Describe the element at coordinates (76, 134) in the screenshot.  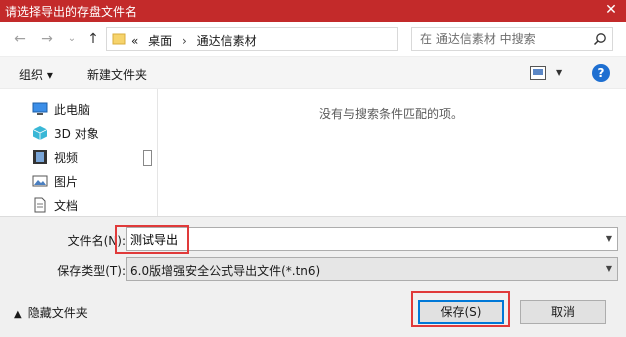
I see `sidebar-item-label: 3D 对象` at that location.